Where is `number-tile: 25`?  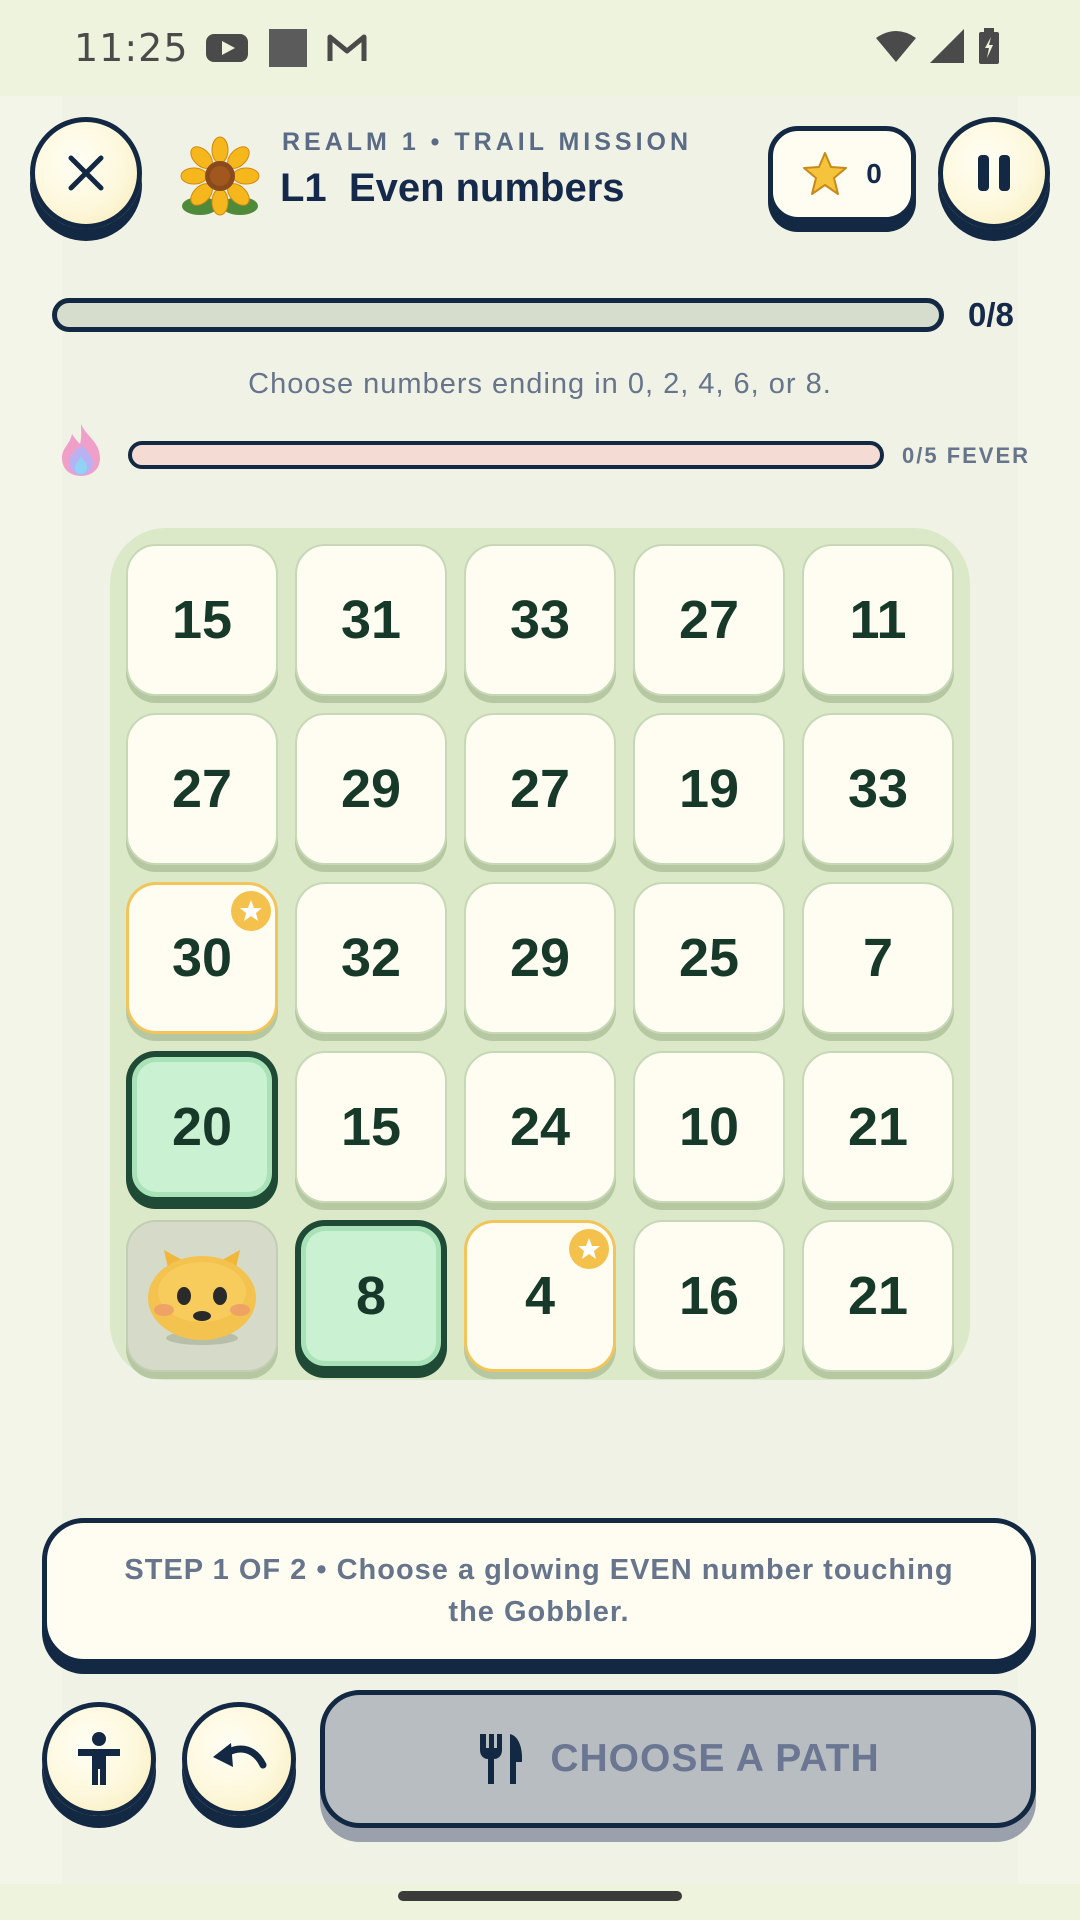 number-tile: 25 is located at coordinates (709, 958).